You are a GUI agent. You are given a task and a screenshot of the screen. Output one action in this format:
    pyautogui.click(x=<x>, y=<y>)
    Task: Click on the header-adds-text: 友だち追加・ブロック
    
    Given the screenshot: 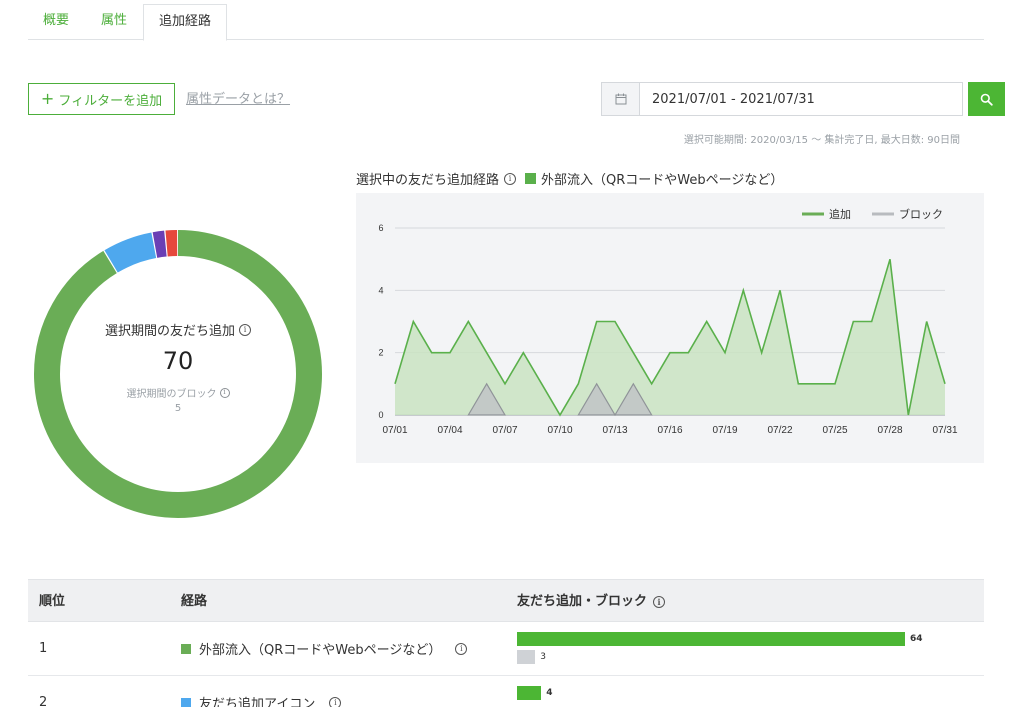 What is the action you would take?
    pyautogui.click(x=582, y=601)
    